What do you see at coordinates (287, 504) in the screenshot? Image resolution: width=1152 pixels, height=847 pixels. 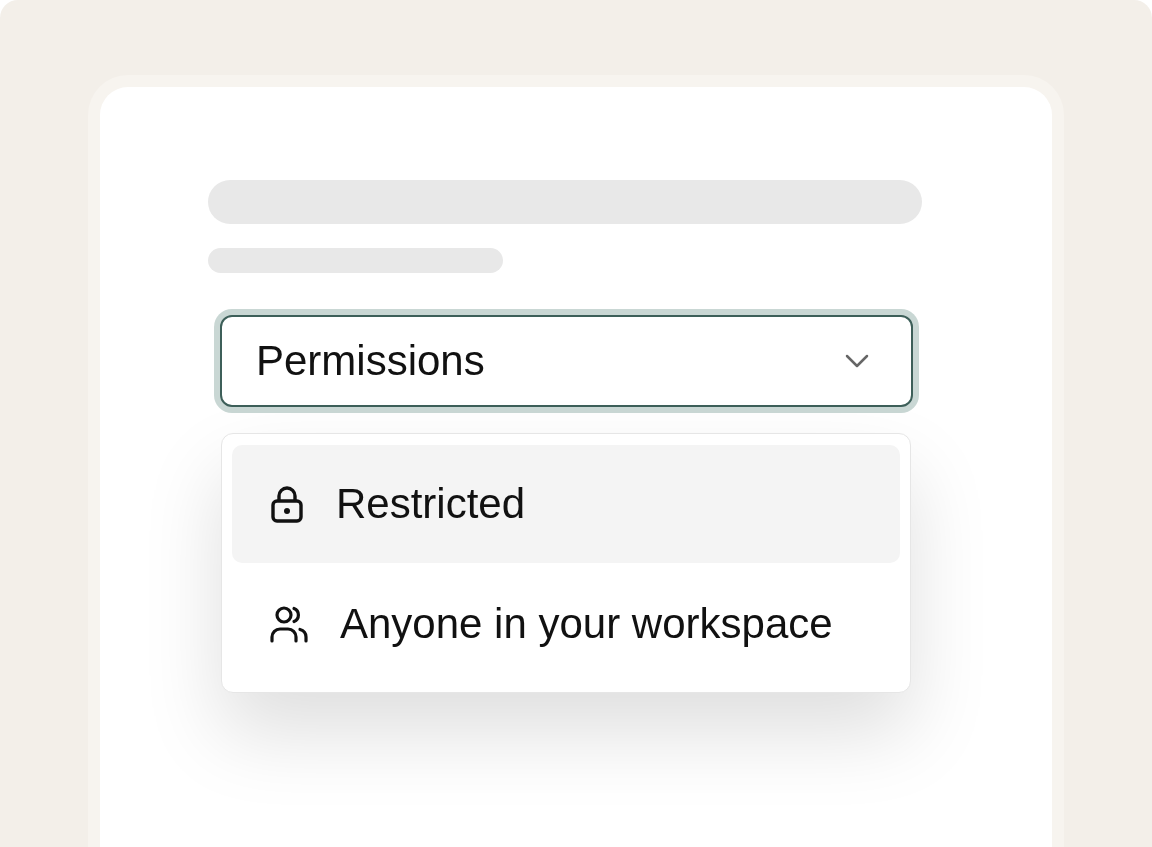 I see `lock-icon` at bounding box center [287, 504].